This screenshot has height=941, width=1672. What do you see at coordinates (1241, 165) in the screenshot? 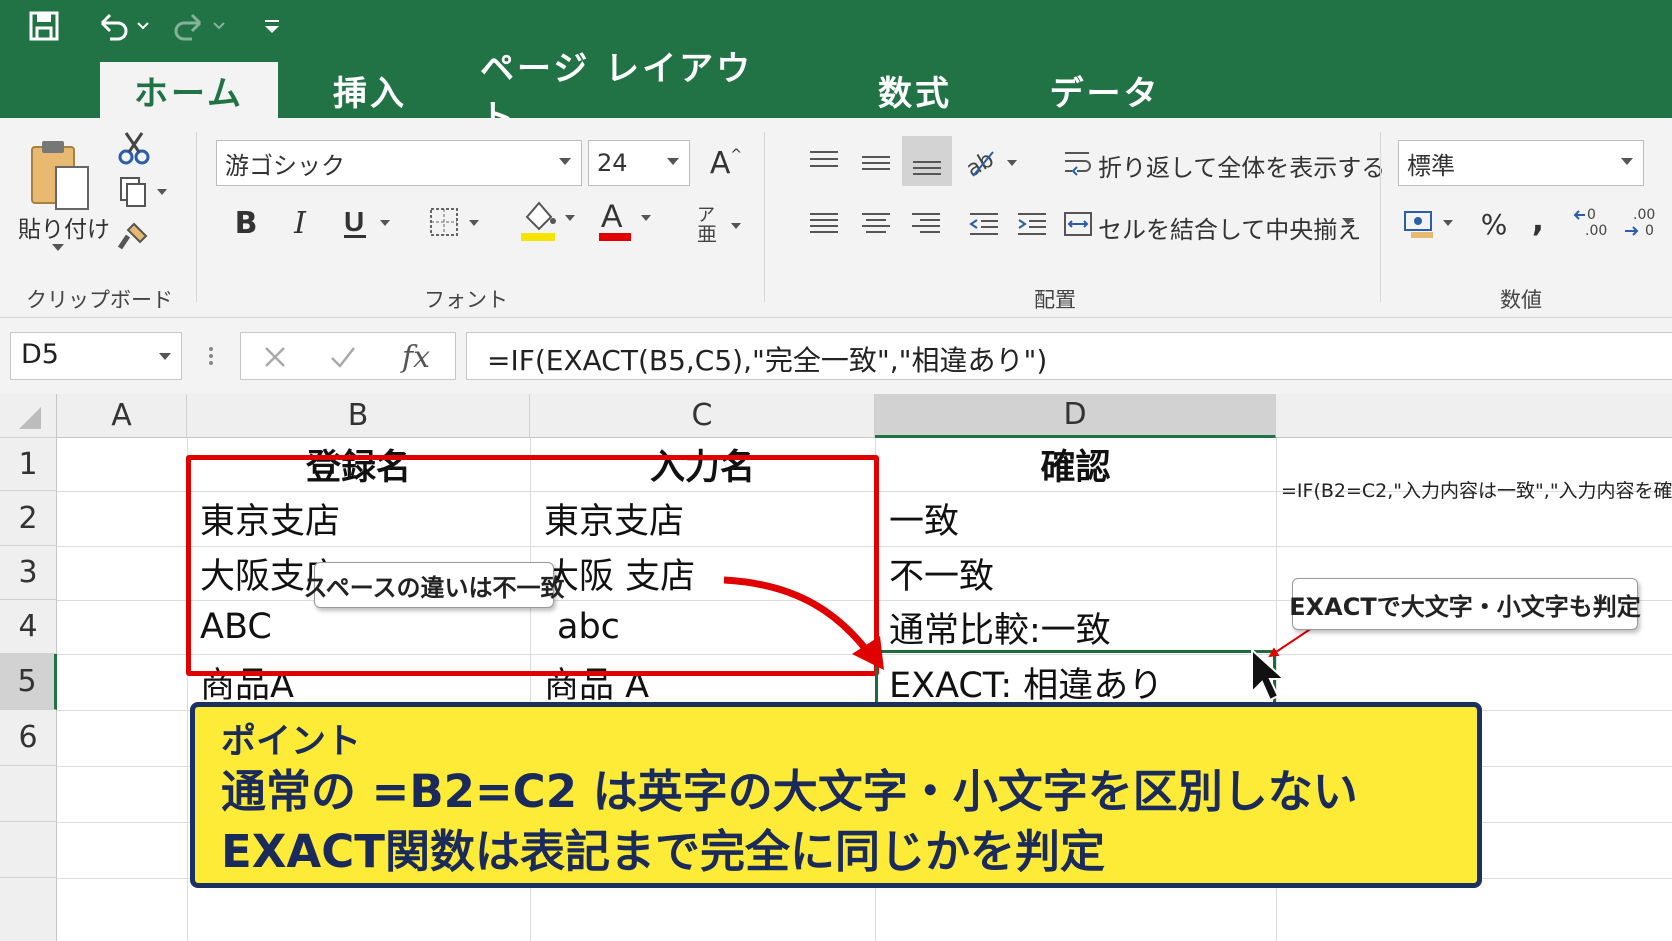
I see `wrap-text-label: 折り返して全体を表示する` at bounding box center [1241, 165].